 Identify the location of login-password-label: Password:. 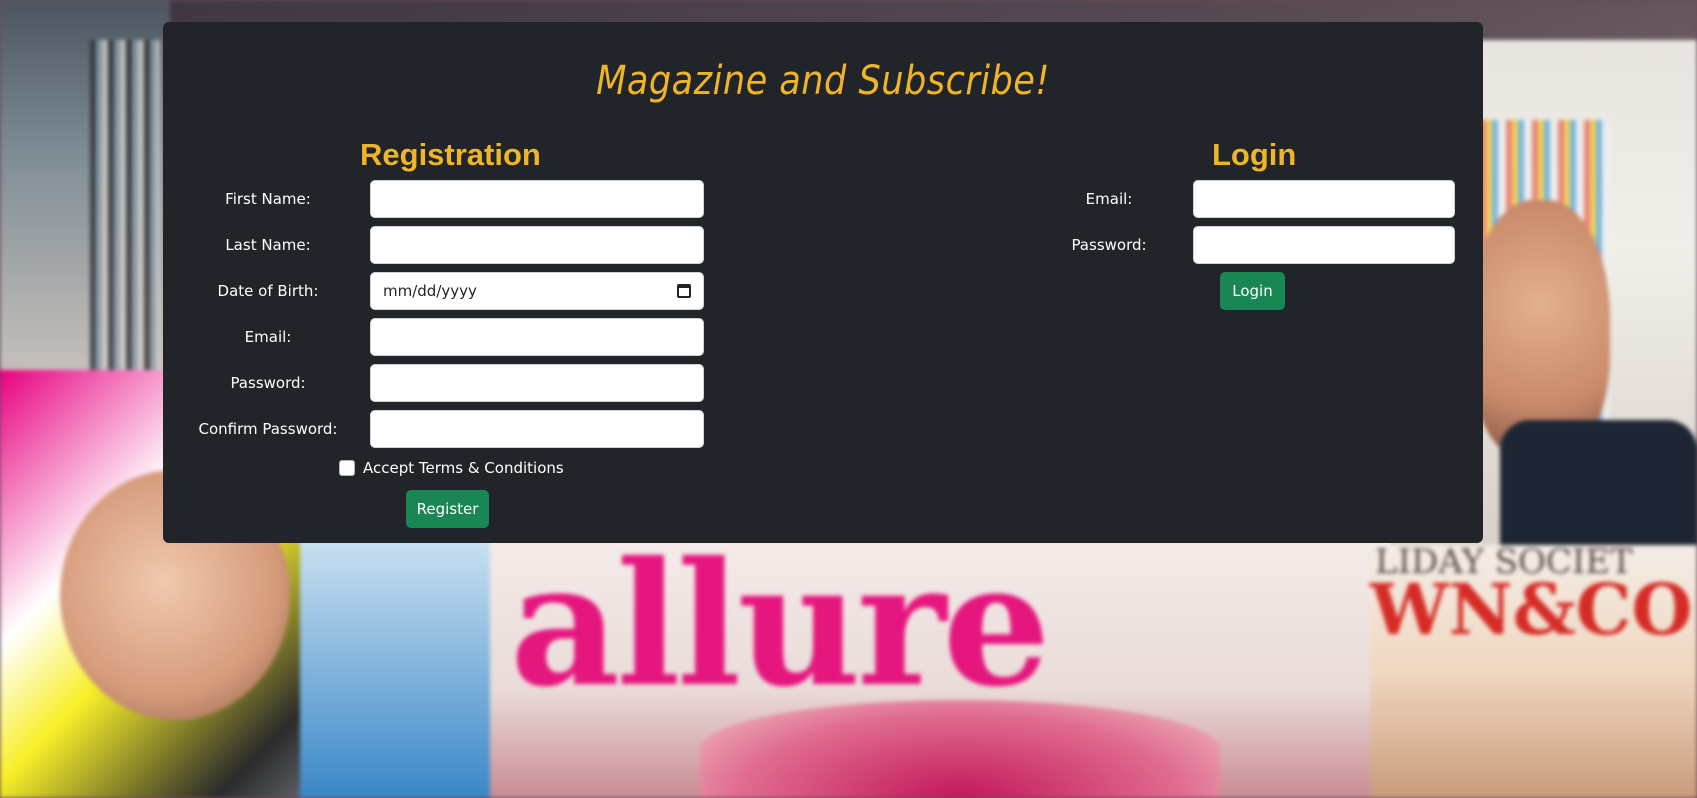
(1109, 245).